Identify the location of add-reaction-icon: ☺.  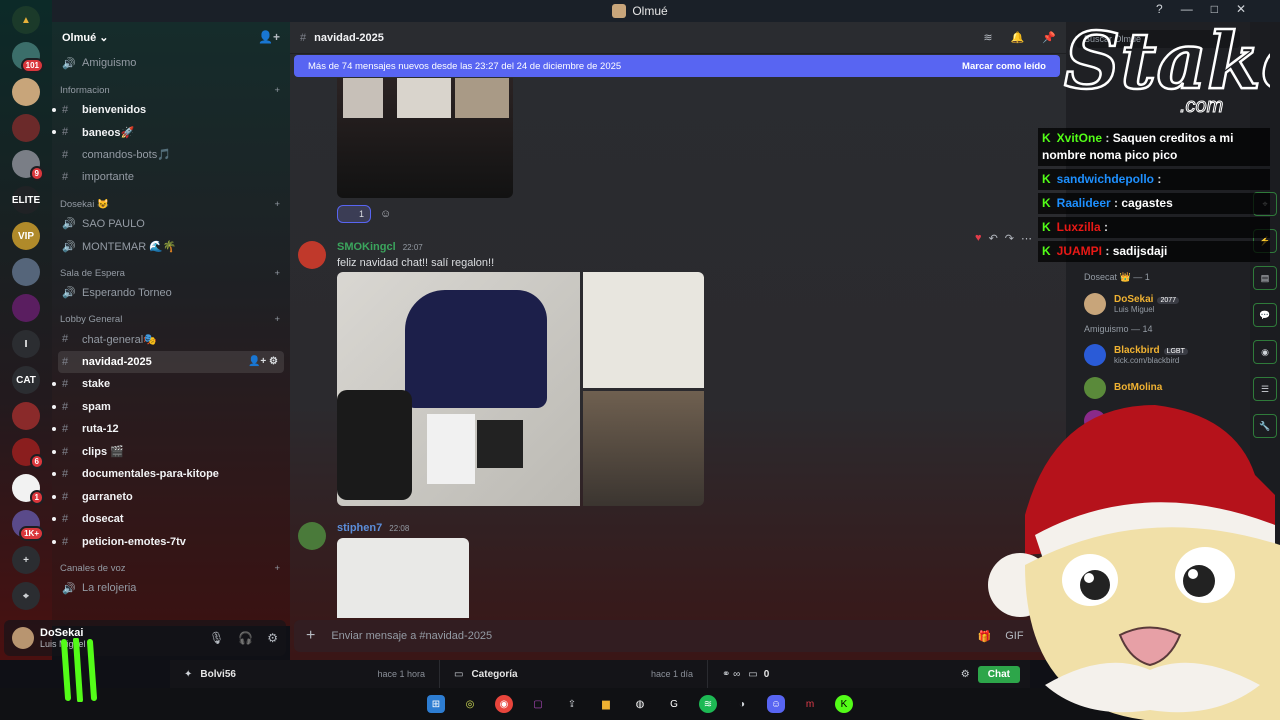
(385, 214).